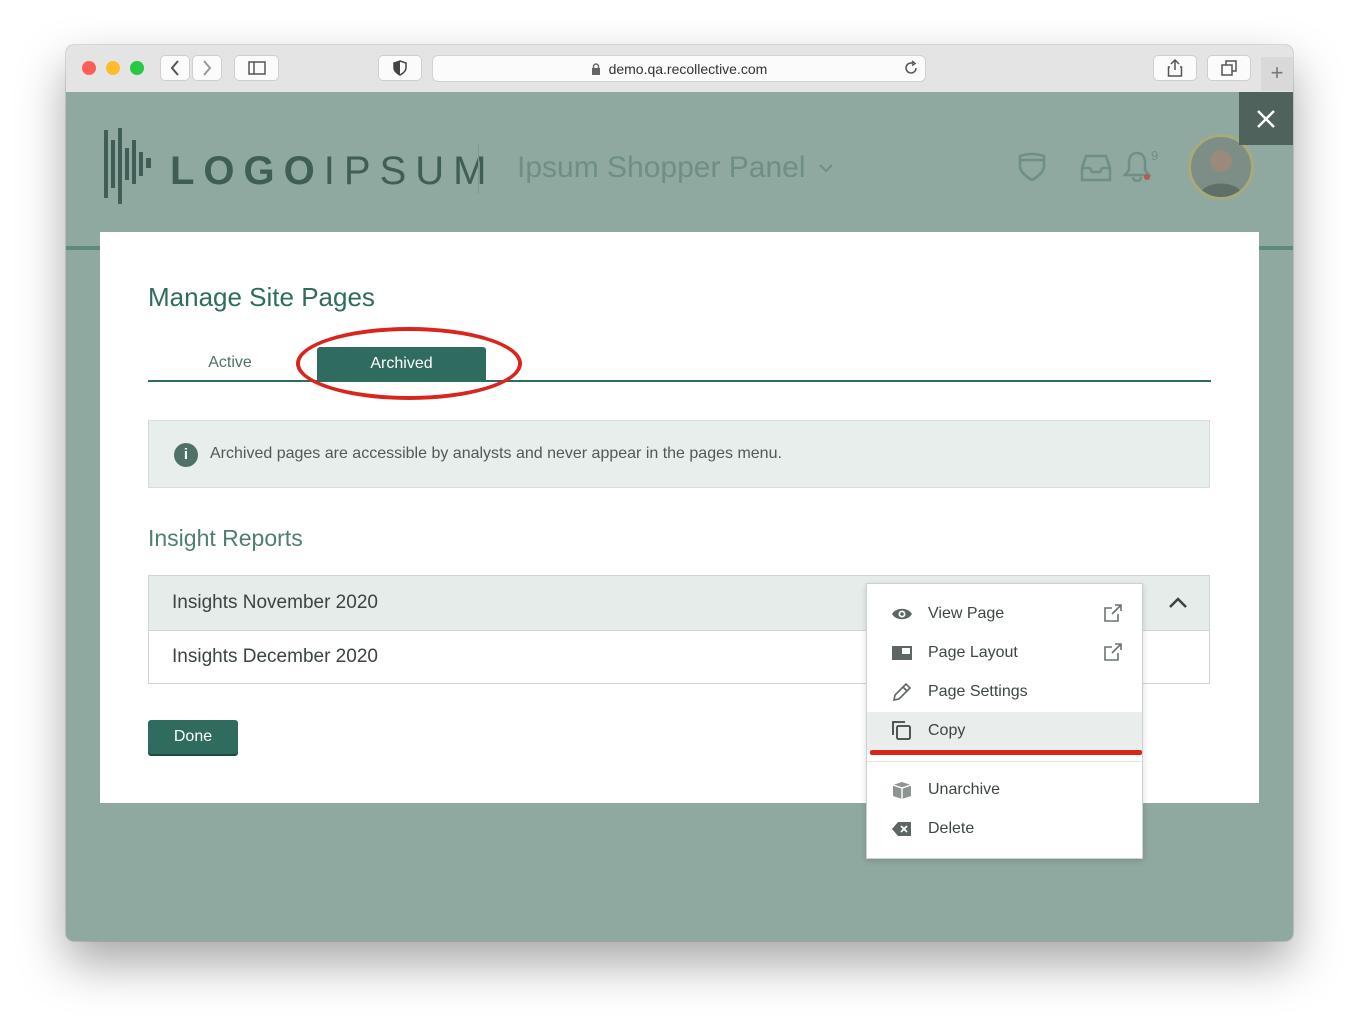 The width and height of the screenshot is (1360, 1031). Describe the element at coordinates (186, 455) in the screenshot. I see `info-icon: i` at that location.